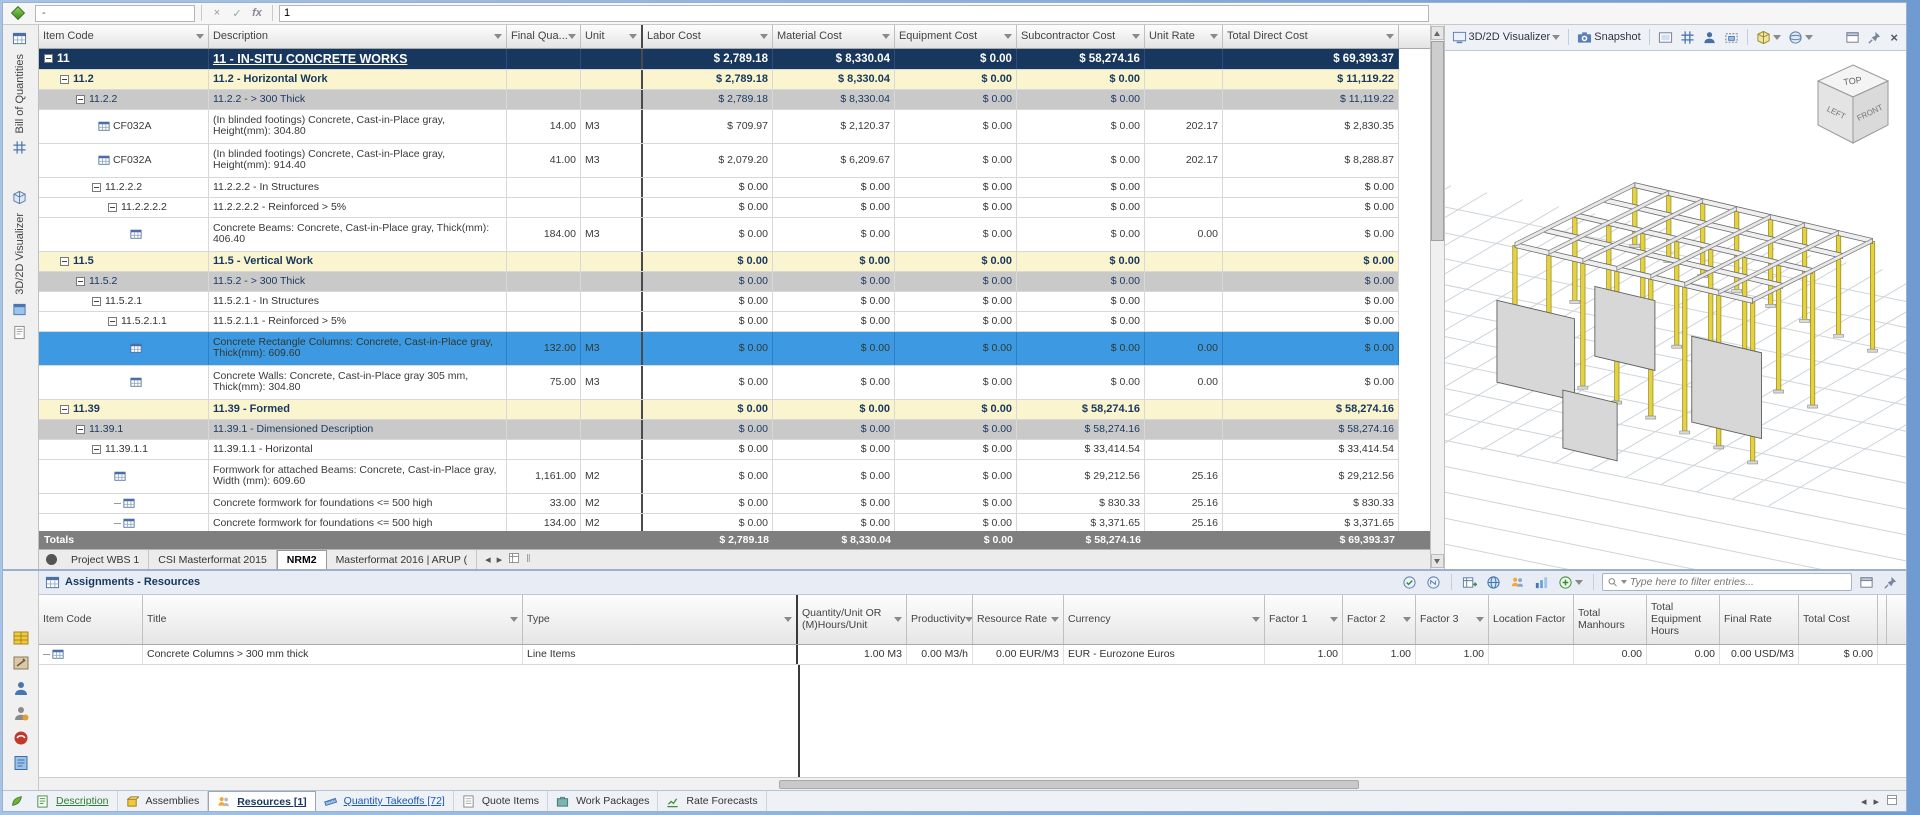  I want to click on cell-qty: 1,161.00, so click(544, 476).